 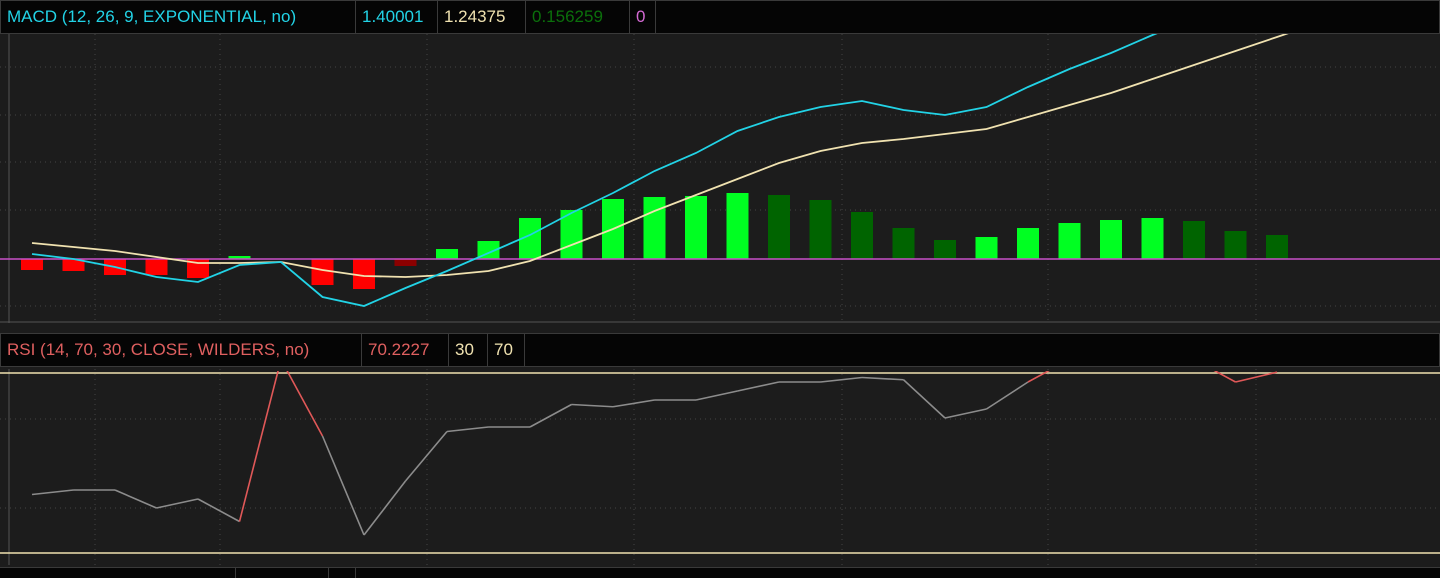 I want to click on macd-diff-readout: 0.156259, so click(x=578, y=17).